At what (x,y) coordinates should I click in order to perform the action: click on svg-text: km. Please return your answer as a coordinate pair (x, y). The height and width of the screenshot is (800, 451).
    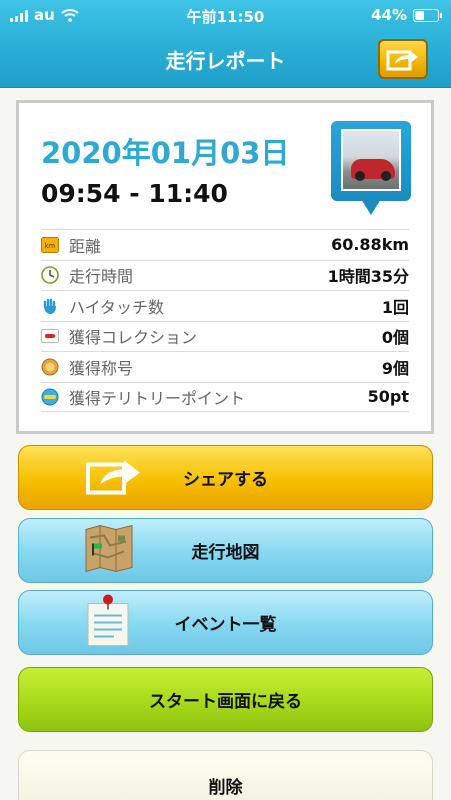
    Looking at the image, I should click on (50, 246).